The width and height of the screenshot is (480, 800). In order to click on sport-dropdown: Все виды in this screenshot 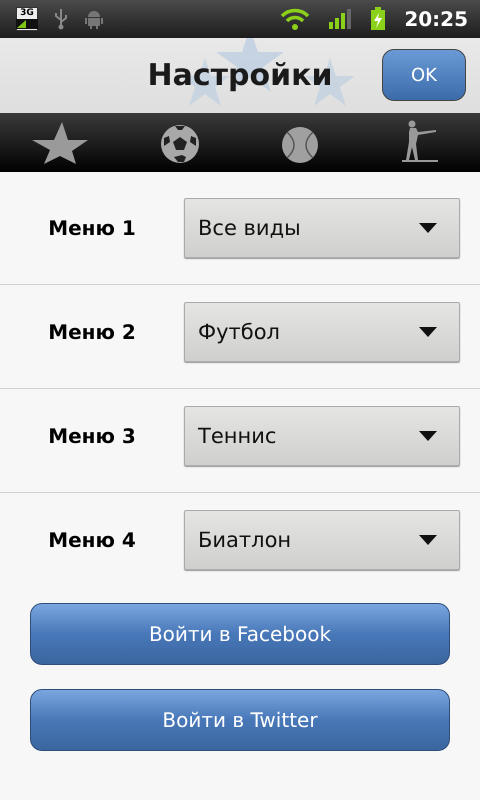, I will do `click(322, 228)`.